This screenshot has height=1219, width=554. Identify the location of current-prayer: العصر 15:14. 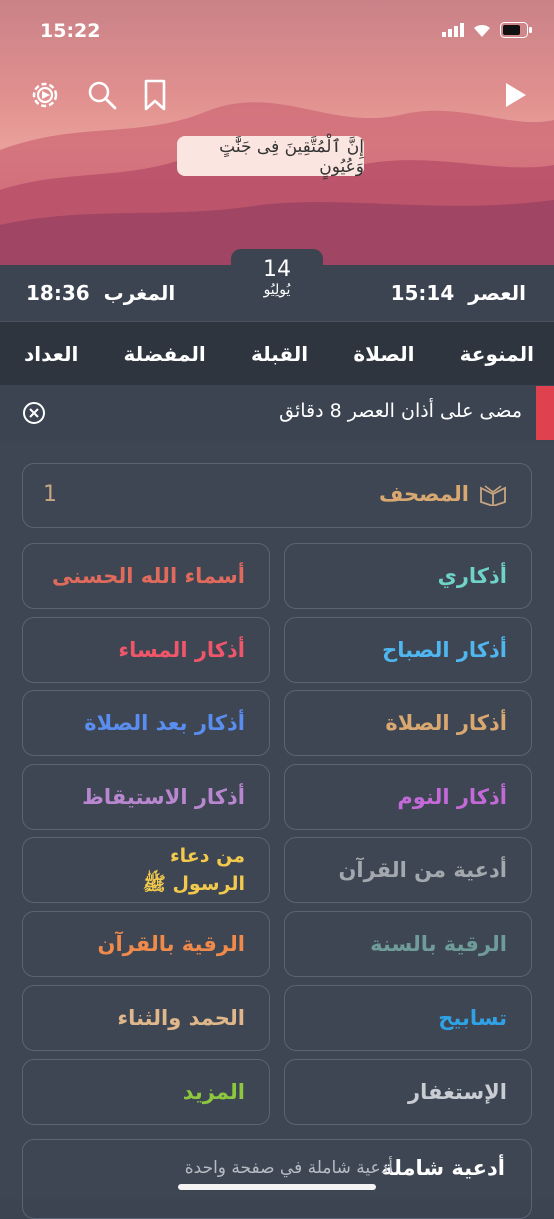
(458, 293).